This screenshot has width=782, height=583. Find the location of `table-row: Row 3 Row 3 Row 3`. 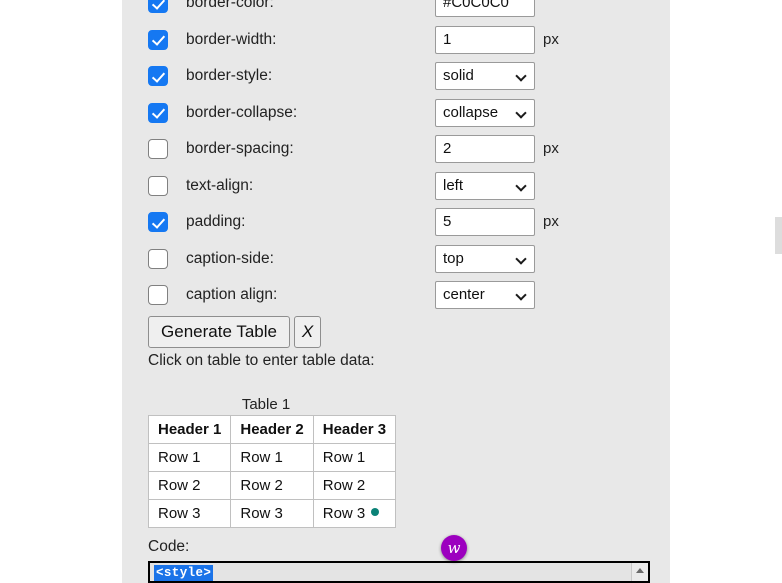

table-row: Row 3 Row 3 Row 3 is located at coordinates (272, 513).